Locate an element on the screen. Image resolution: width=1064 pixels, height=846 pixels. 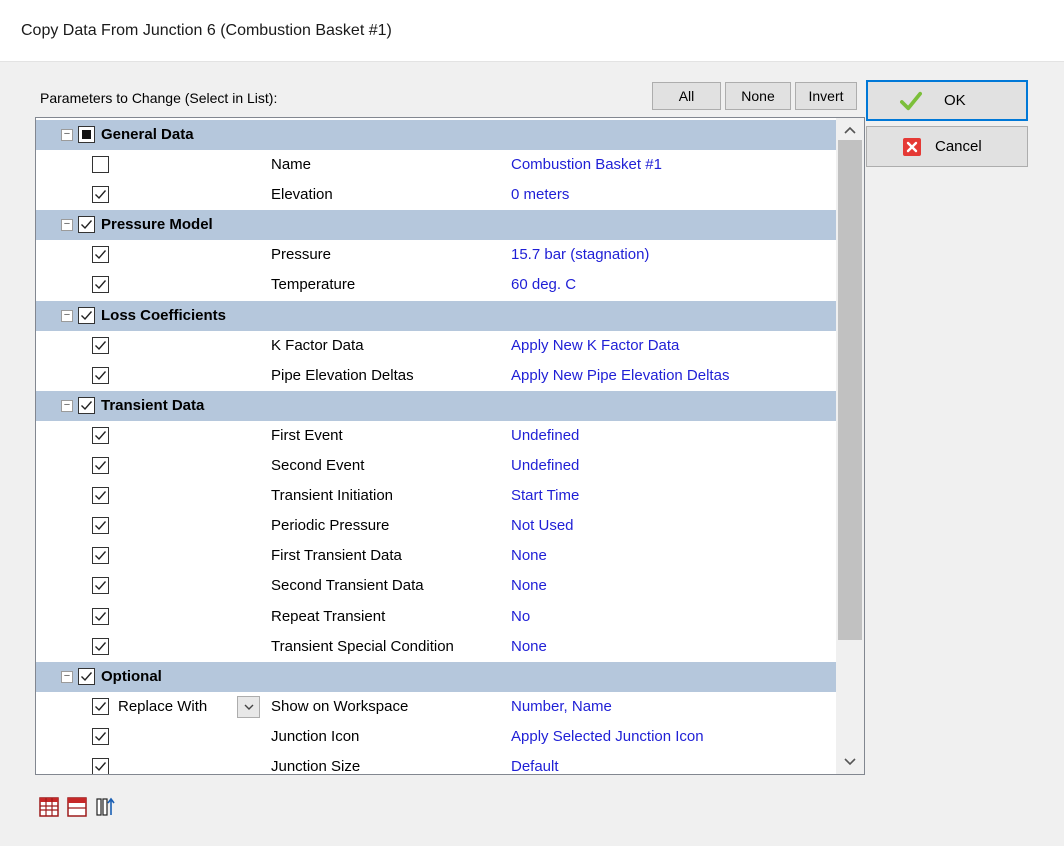
parameter-name: Transient Special Condition is located at coordinates (362, 646).